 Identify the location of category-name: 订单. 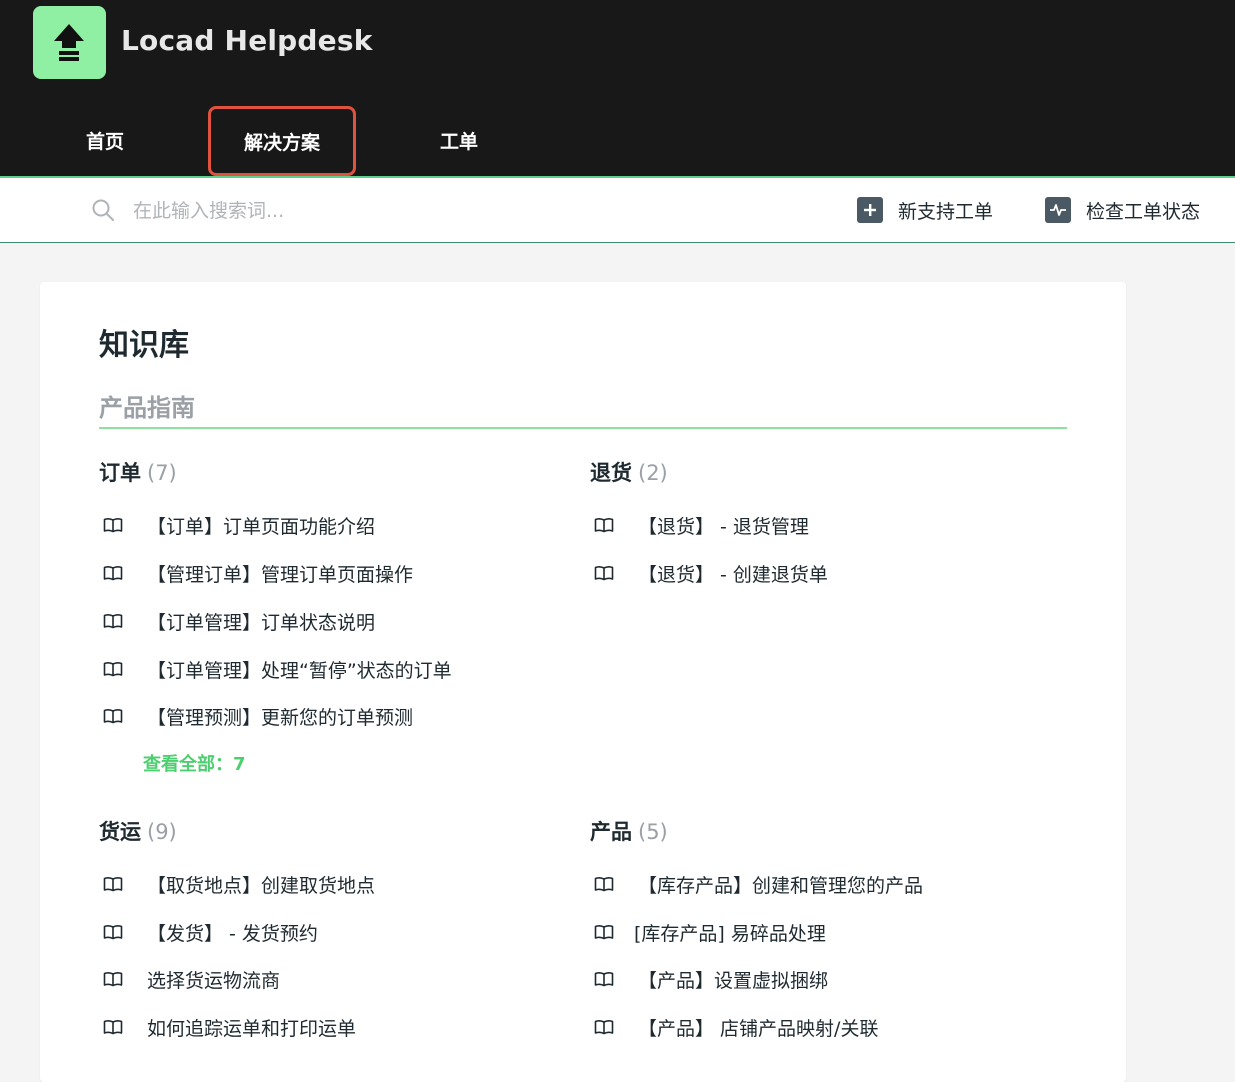
(120, 473).